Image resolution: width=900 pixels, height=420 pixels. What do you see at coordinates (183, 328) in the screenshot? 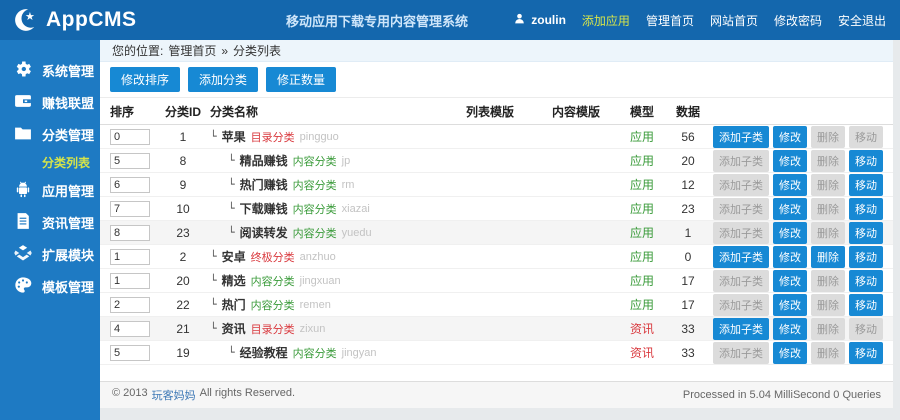
I see `category-id: 21` at bounding box center [183, 328].